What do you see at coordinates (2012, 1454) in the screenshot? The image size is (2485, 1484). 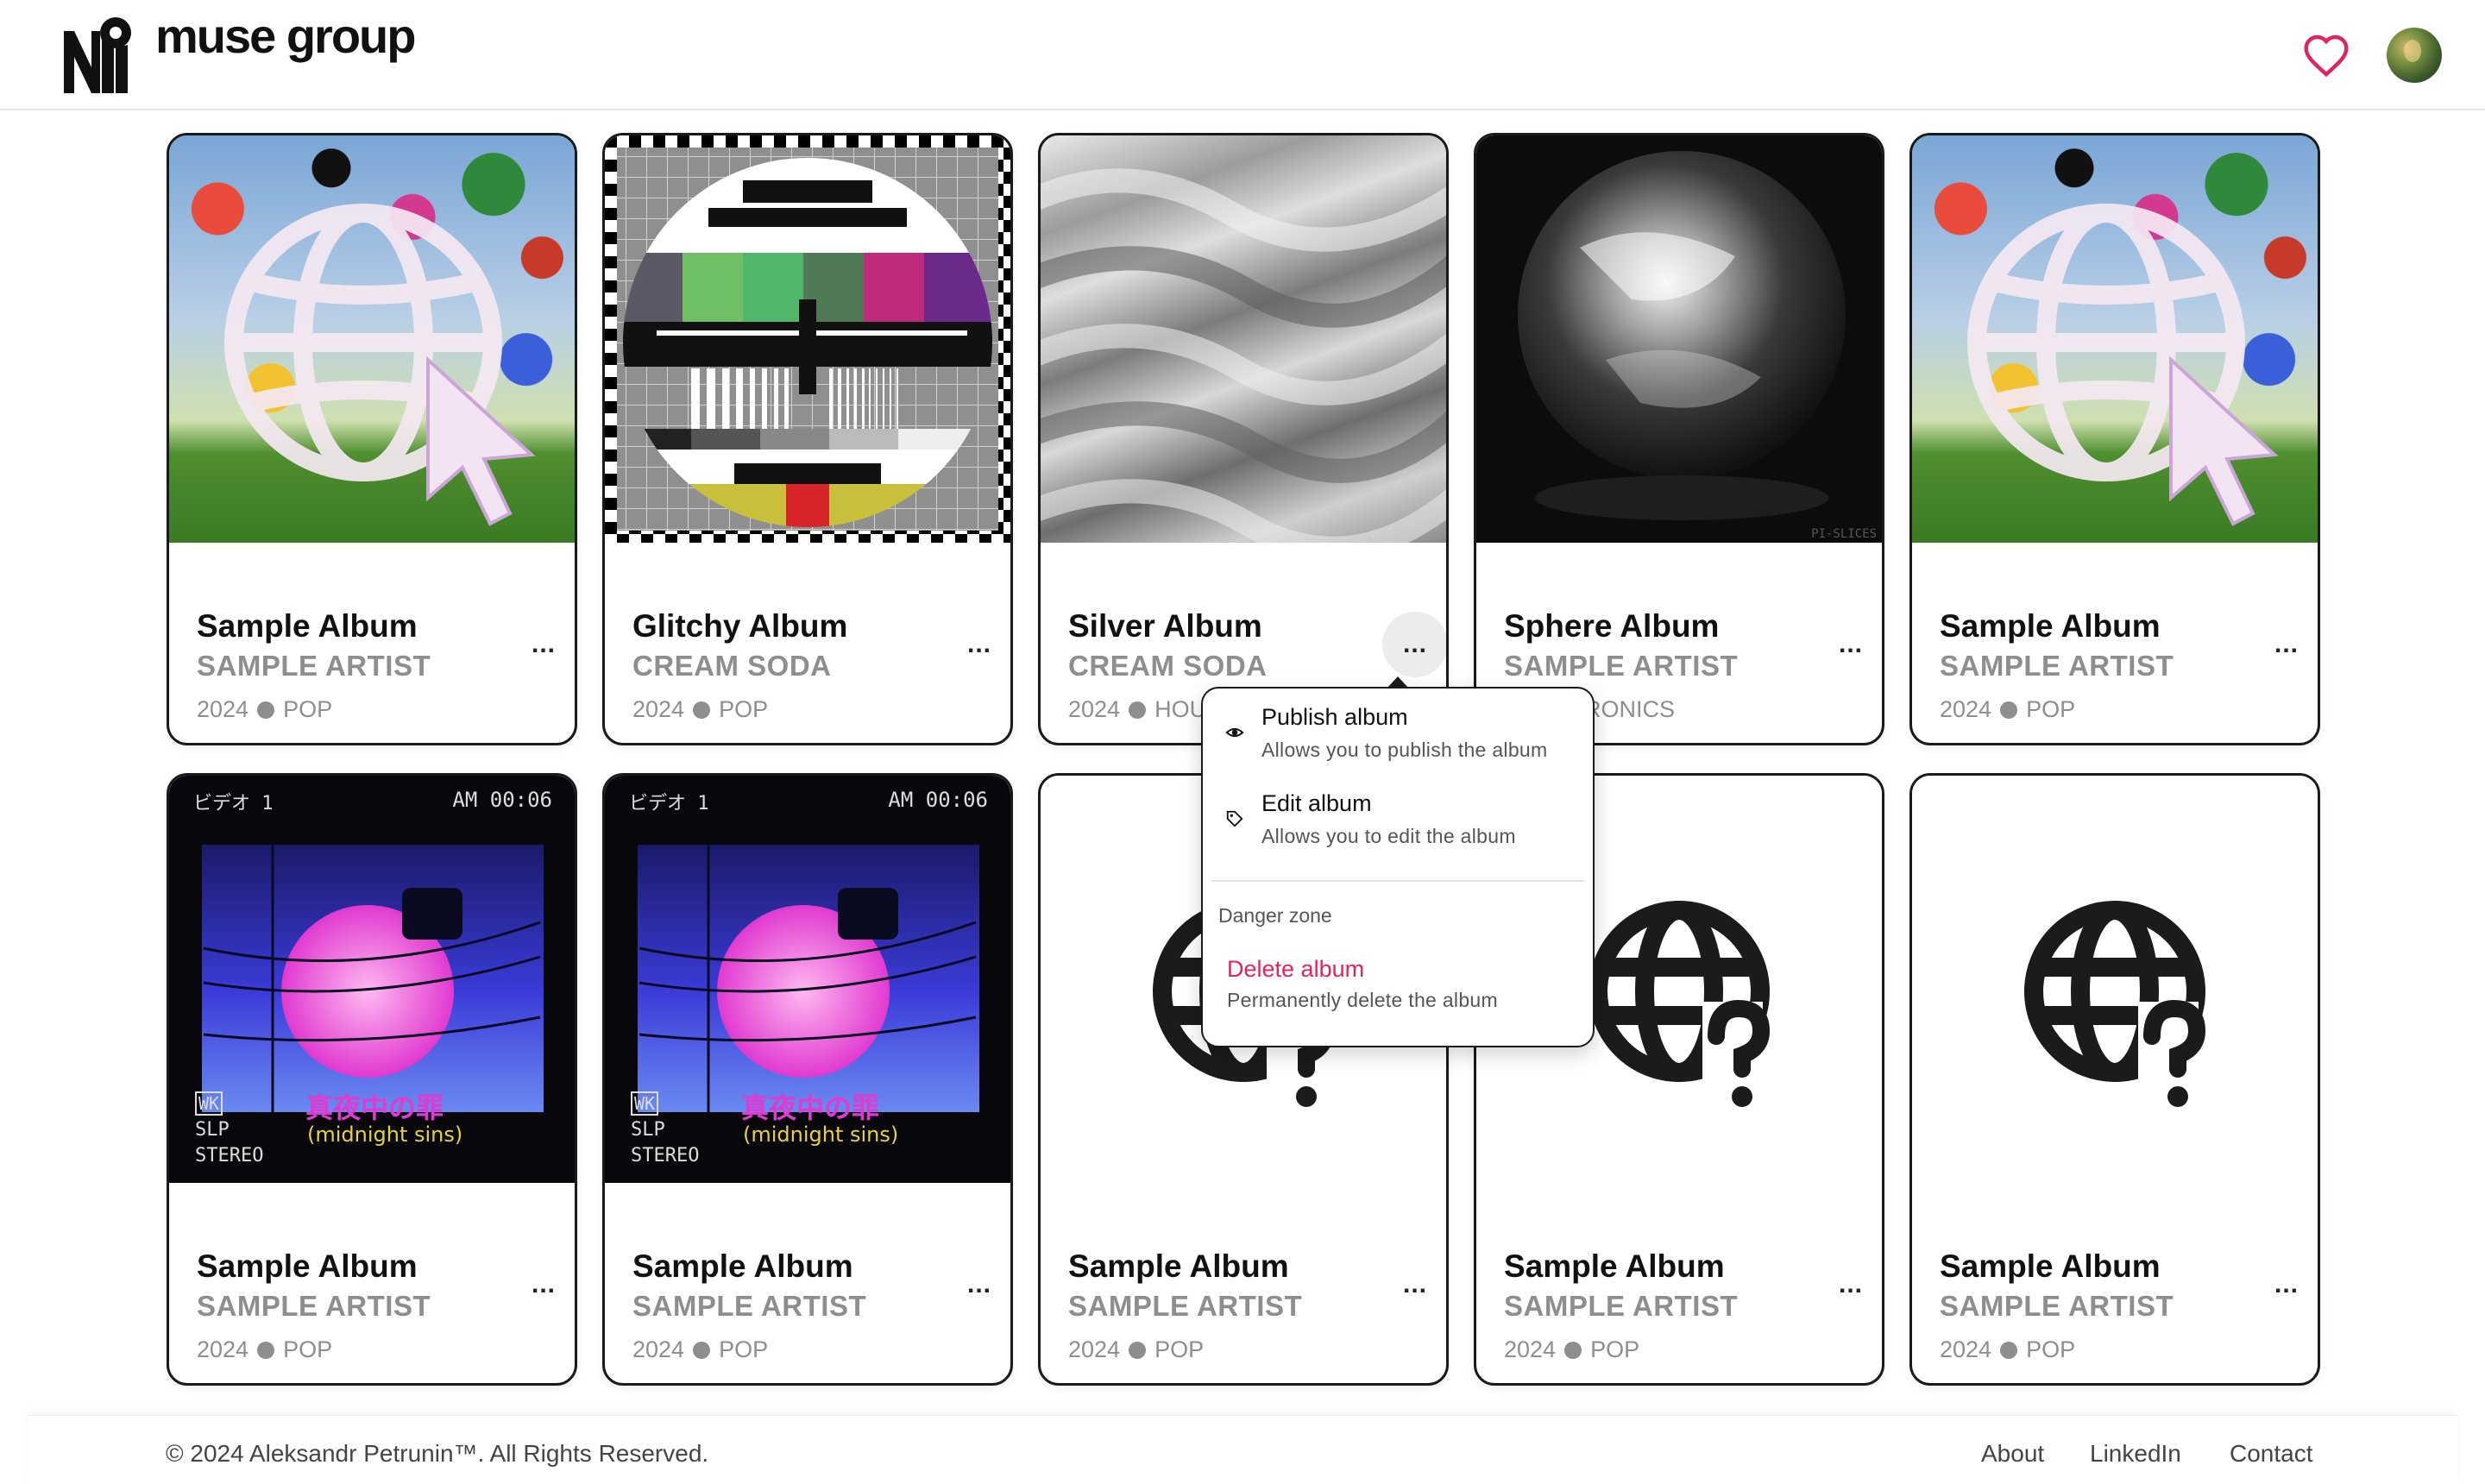 I see `footer-link-about: About` at bounding box center [2012, 1454].